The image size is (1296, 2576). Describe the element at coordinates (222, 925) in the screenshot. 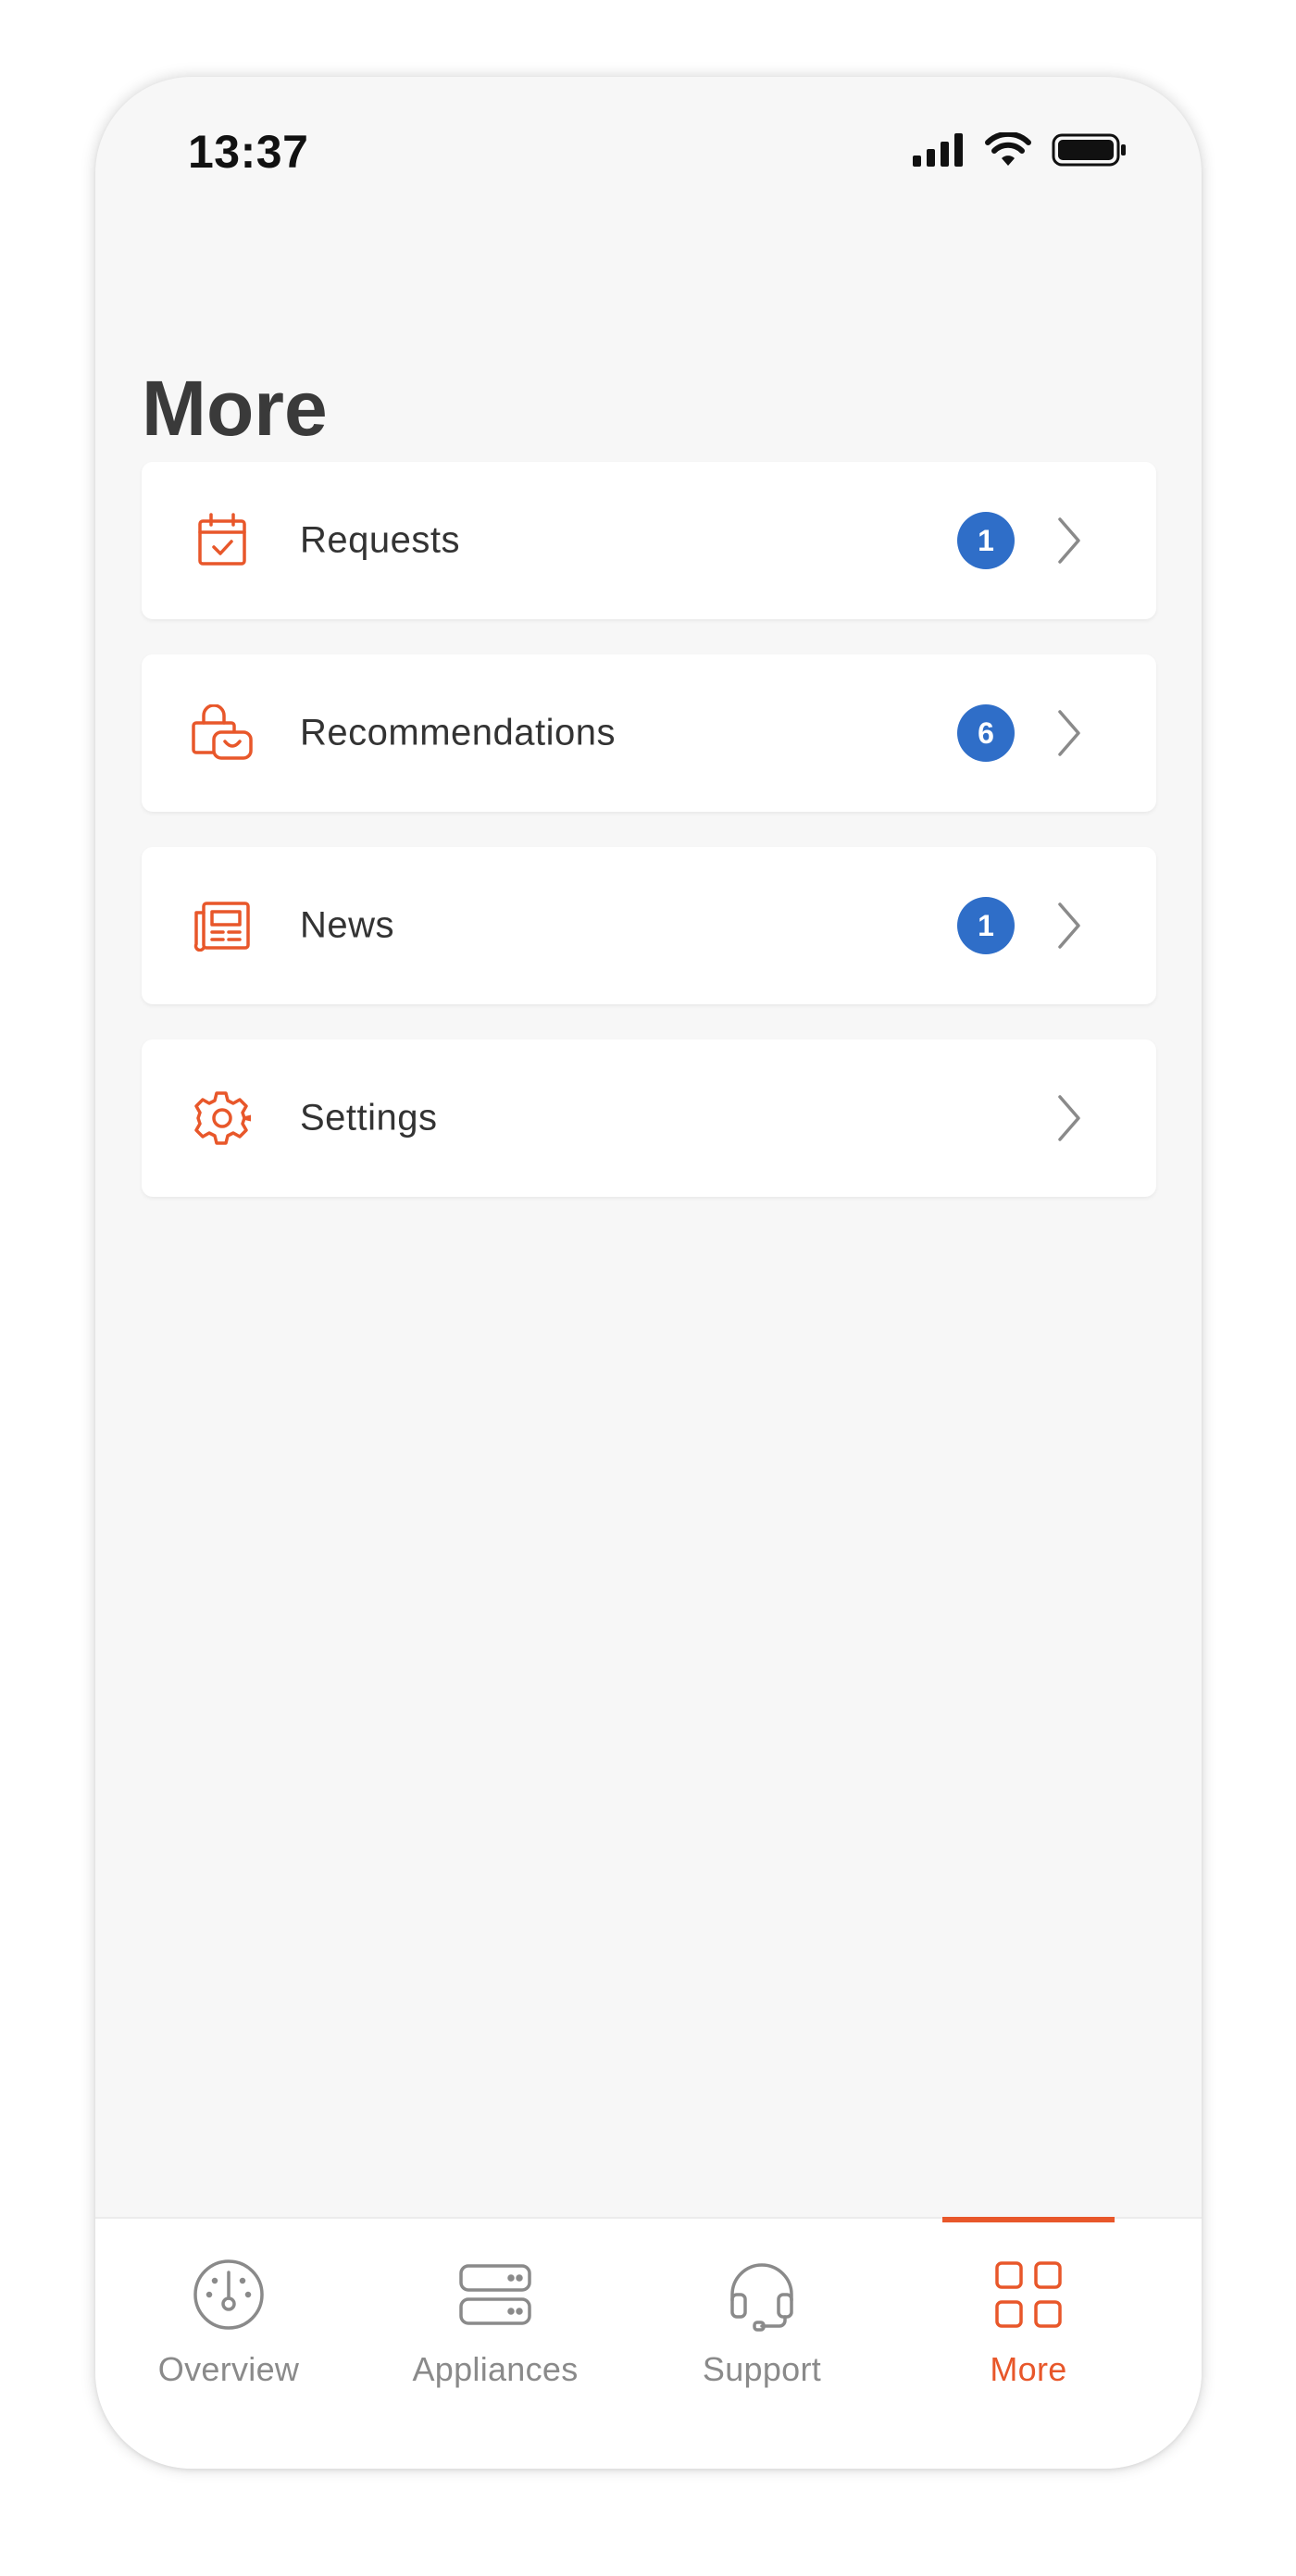

I see `newspaper-icon` at that location.